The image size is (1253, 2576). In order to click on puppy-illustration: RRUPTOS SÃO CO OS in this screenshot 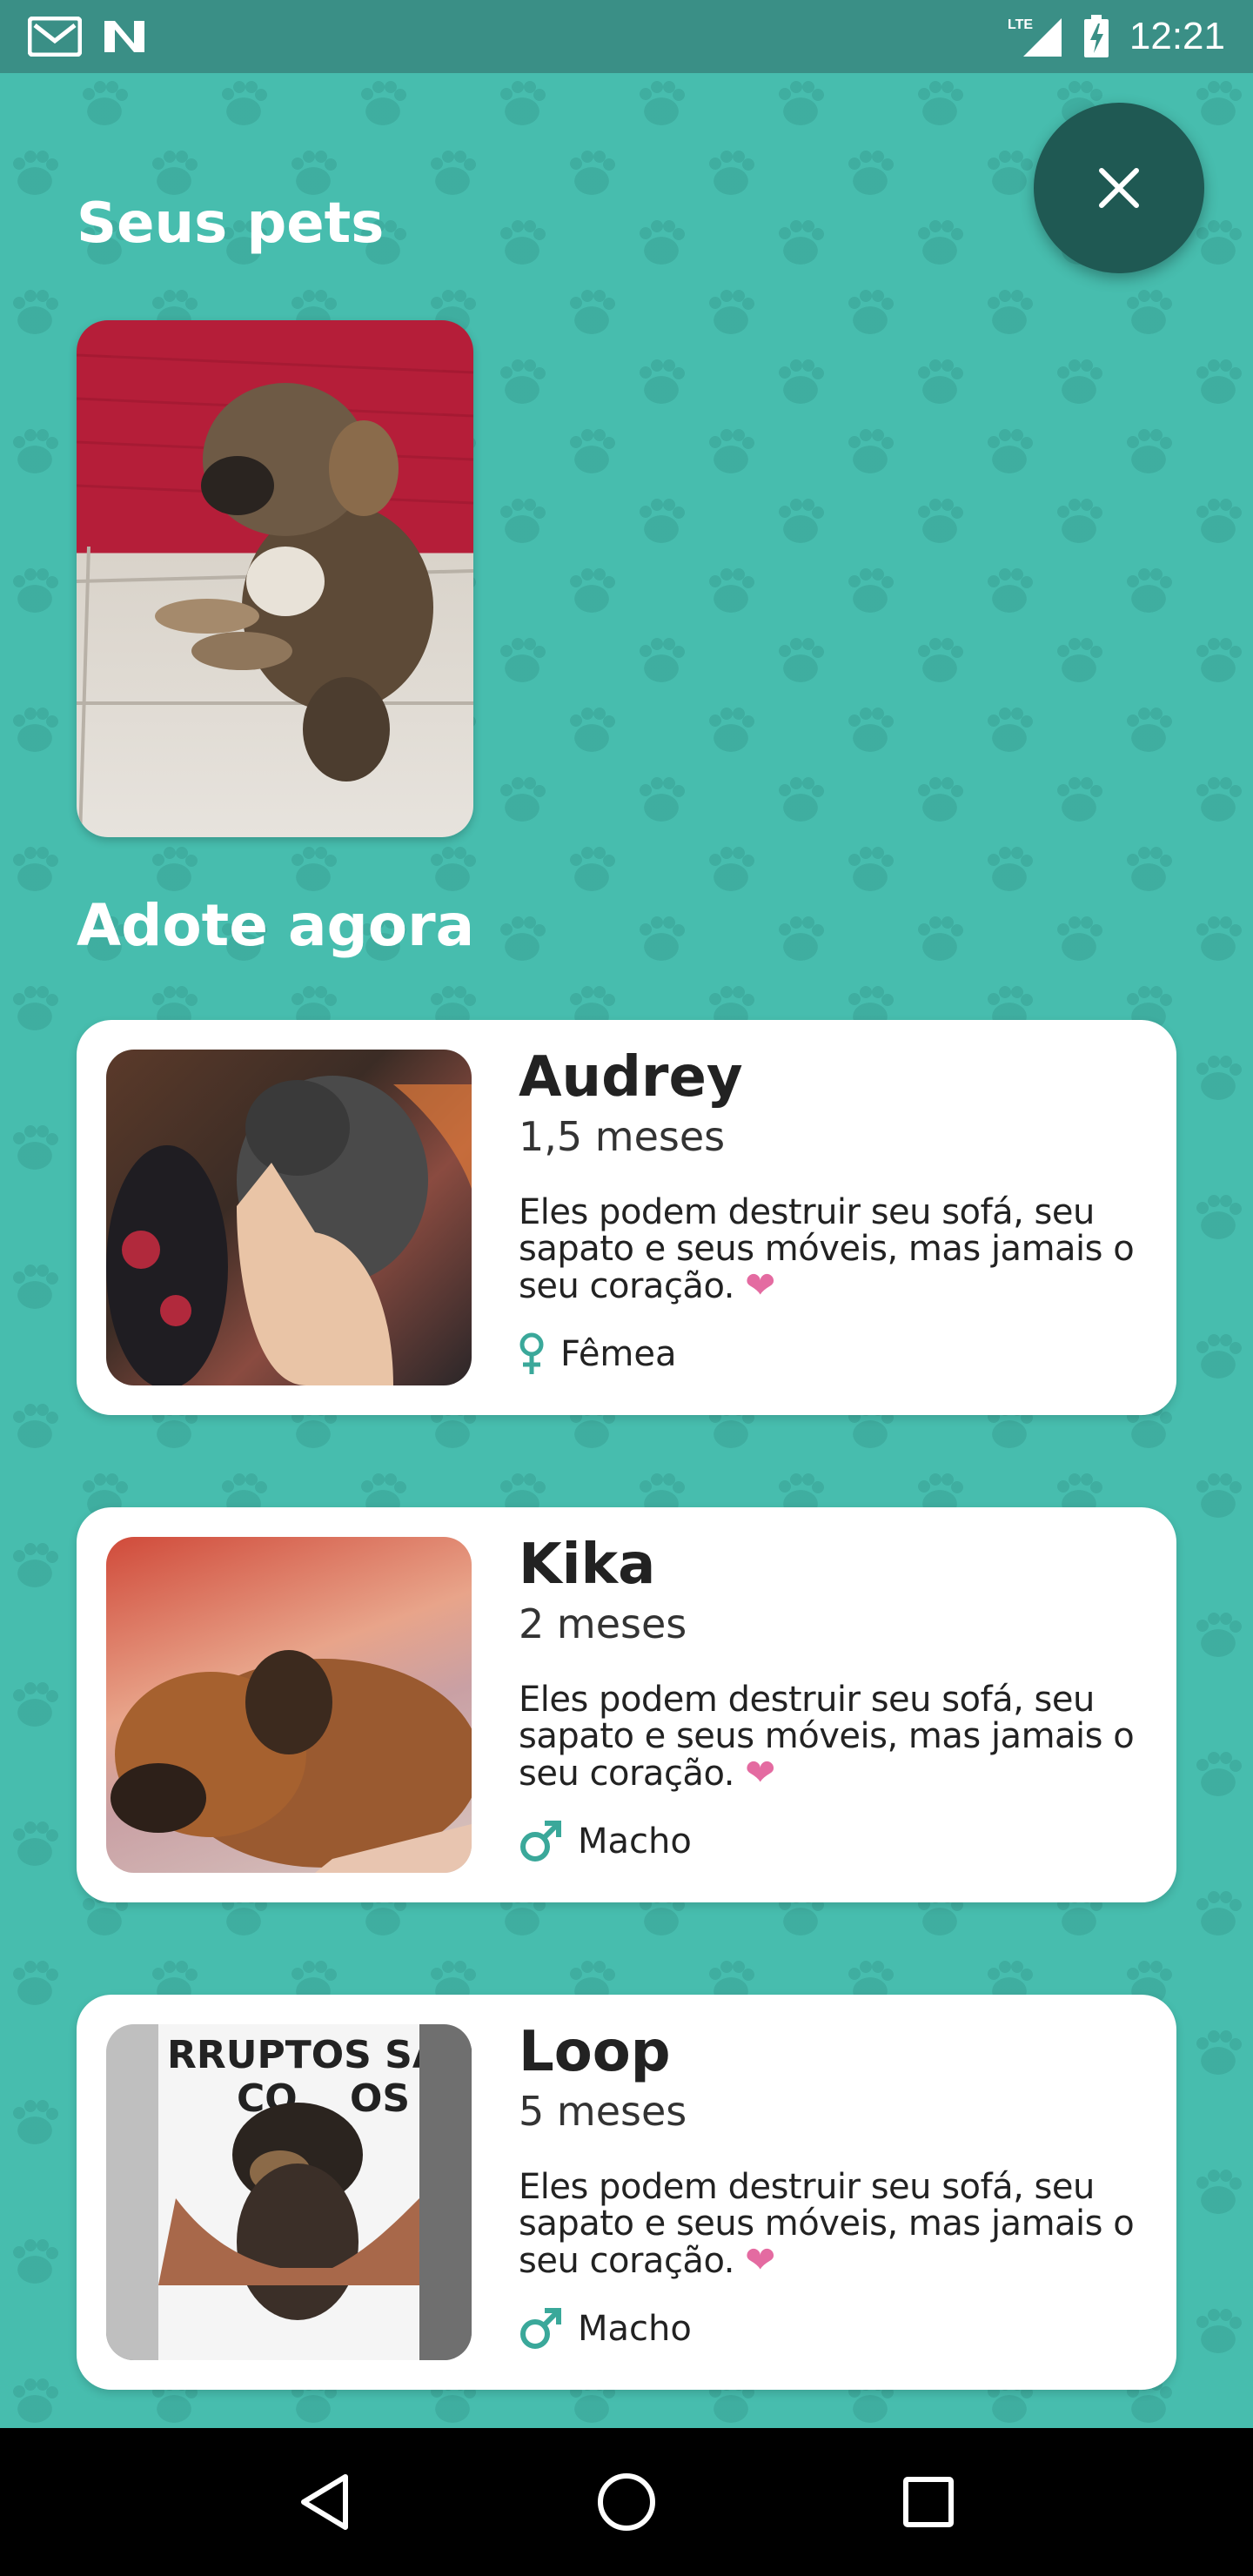, I will do `click(289, 2192)`.